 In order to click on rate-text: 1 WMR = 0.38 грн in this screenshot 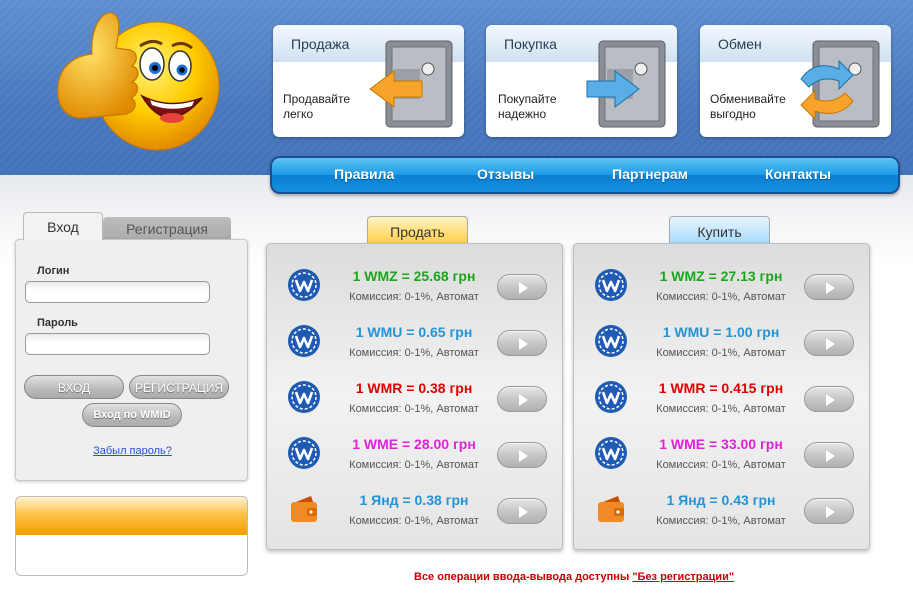, I will do `click(414, 388)`.